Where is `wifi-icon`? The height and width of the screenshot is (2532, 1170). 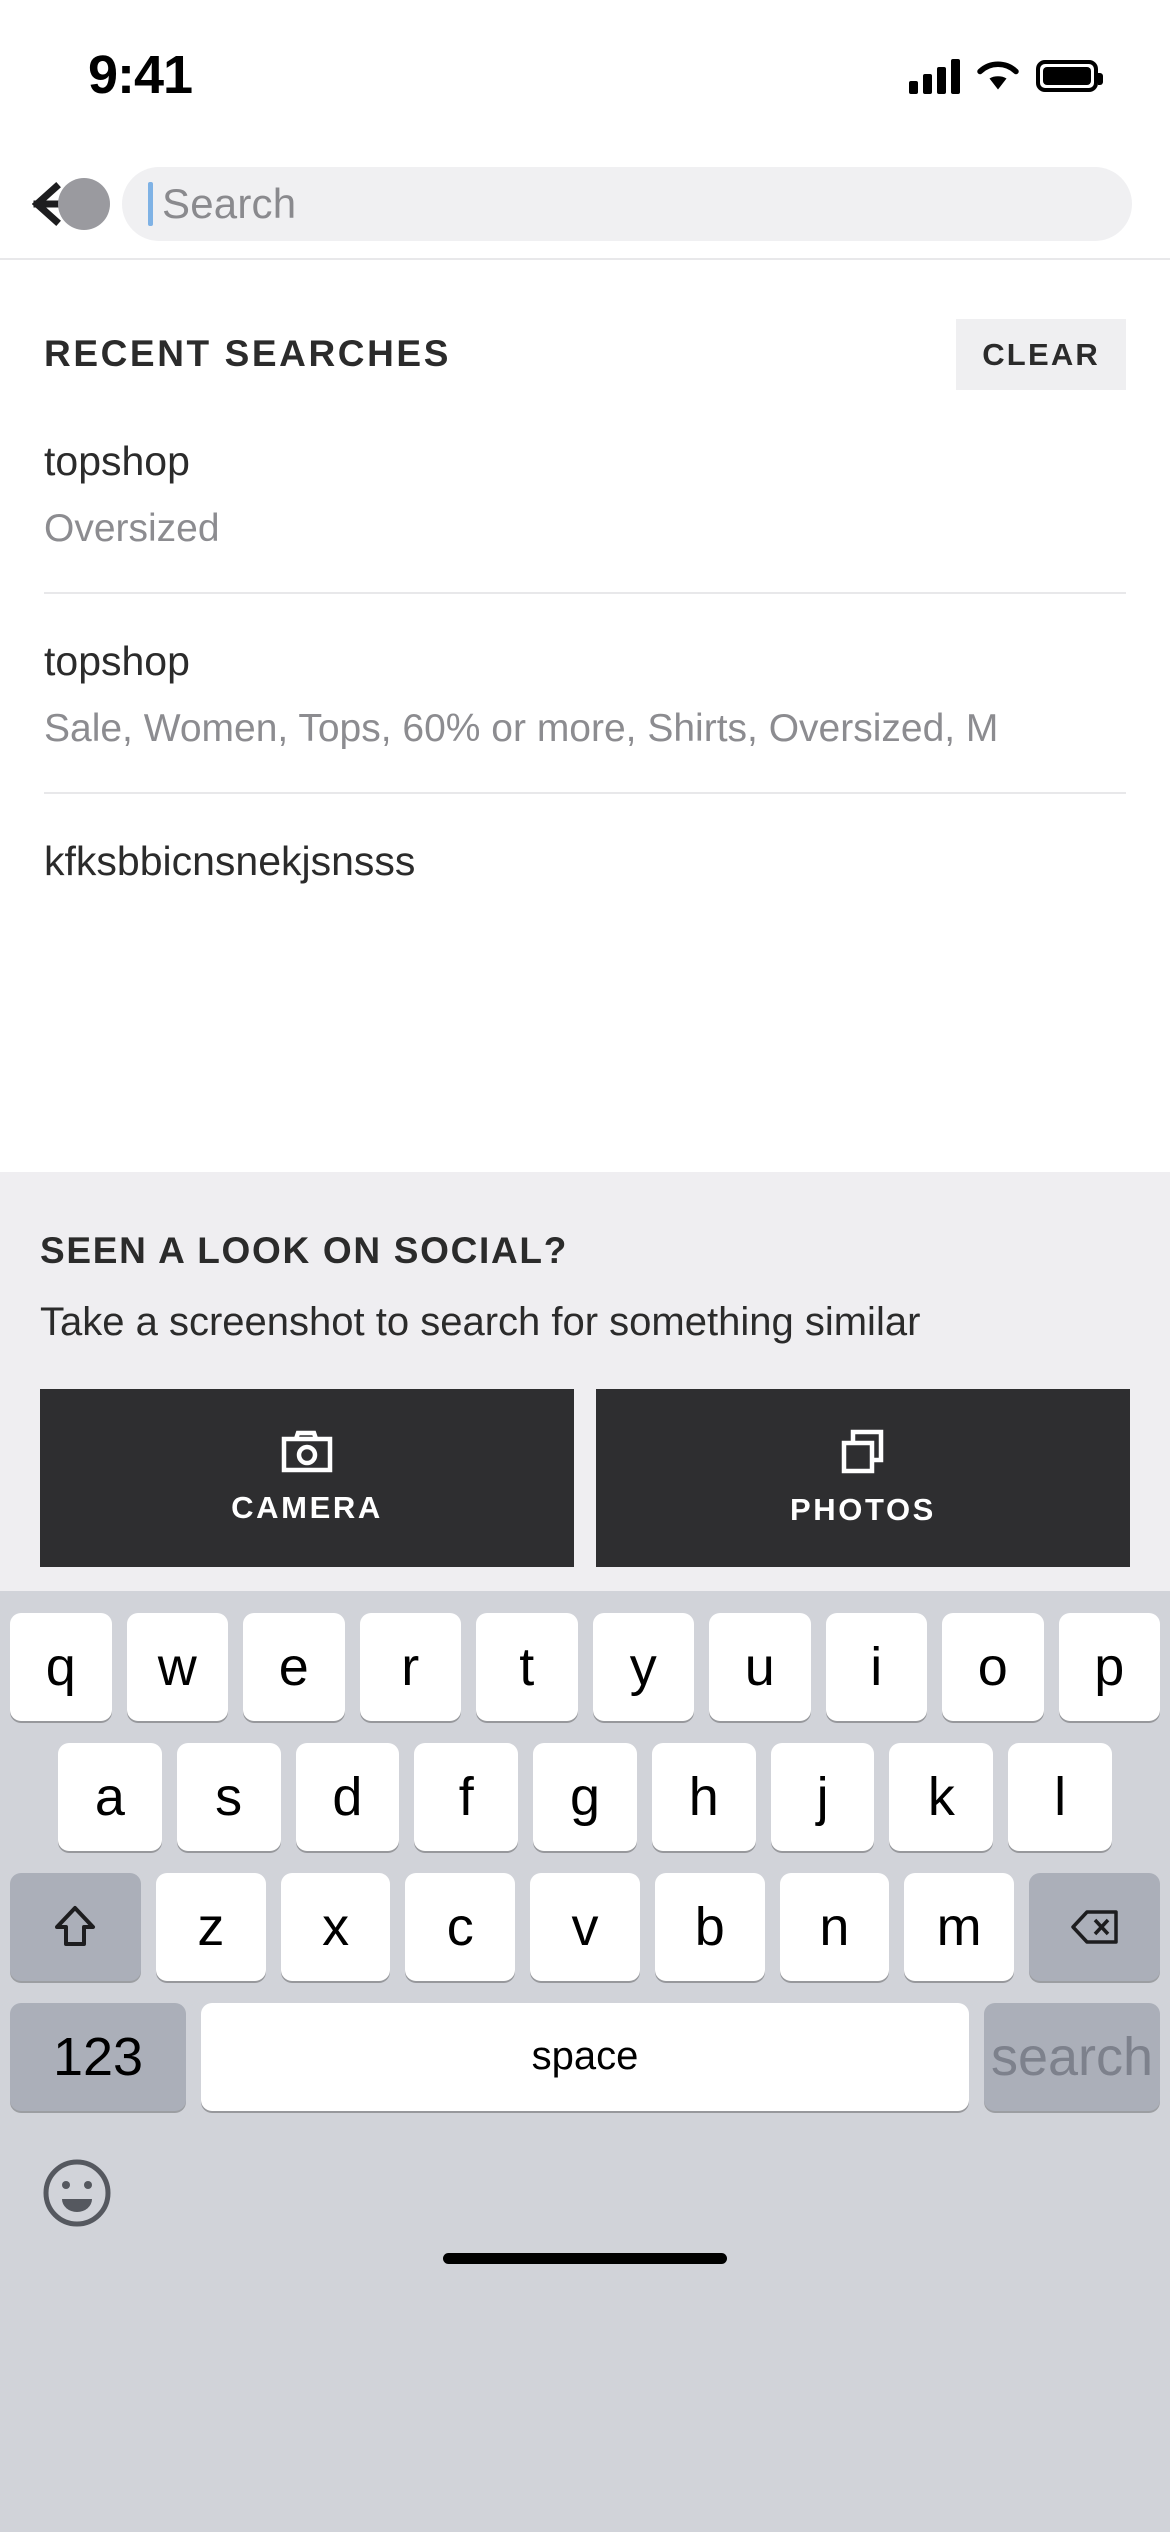 wifi-icon is located at coordinates (998, 76).